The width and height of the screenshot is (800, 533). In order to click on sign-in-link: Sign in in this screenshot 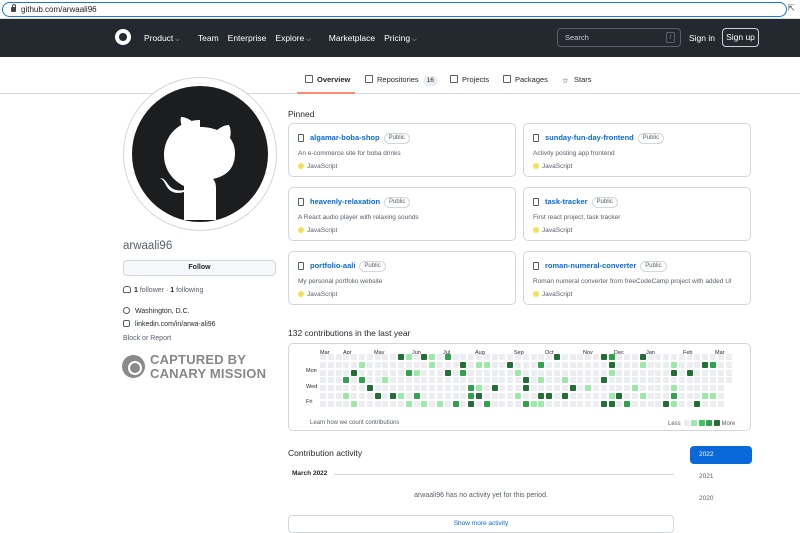, I will do `click(702, 38)`.